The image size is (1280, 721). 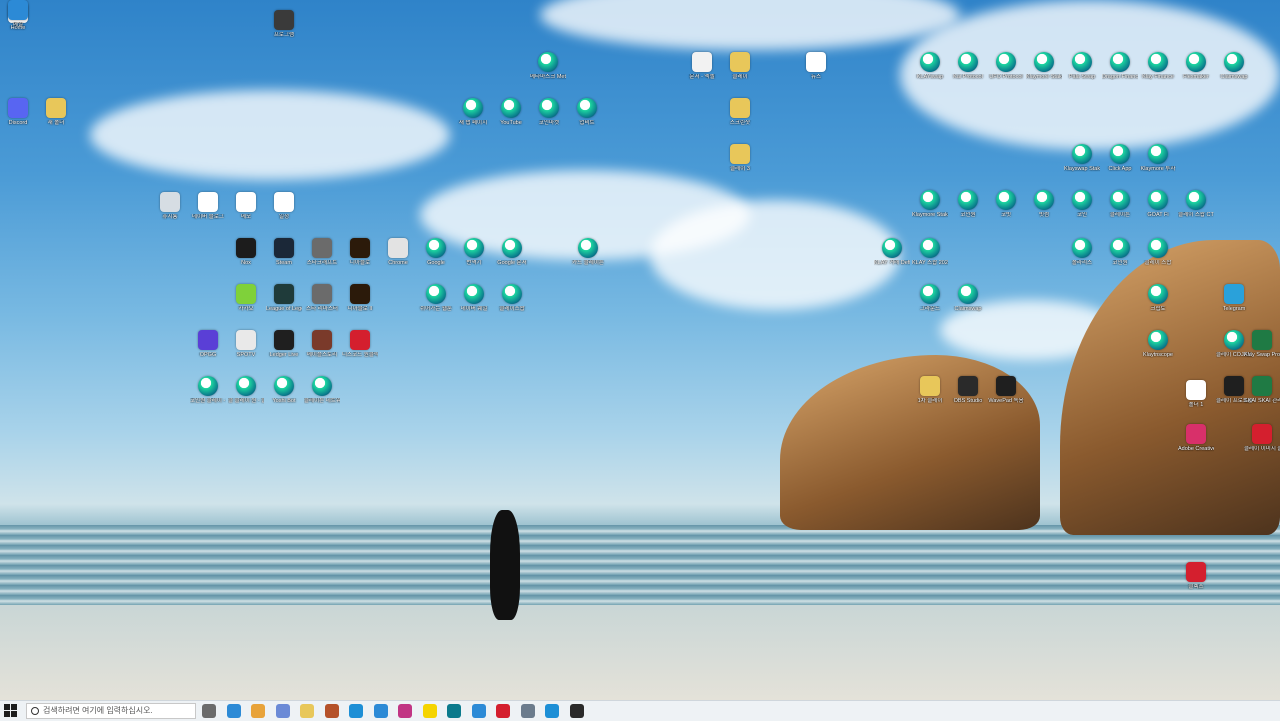 I want to click on desktop-icon: 코빗, so click(x=1006, y=204).